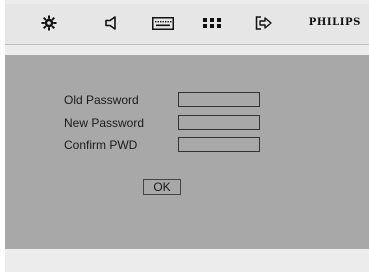 The height and width of the screenshot is (272, 369). Describe the element at coordinates (112, 23) in the screenshot. I see `speaker-icon` at that location.